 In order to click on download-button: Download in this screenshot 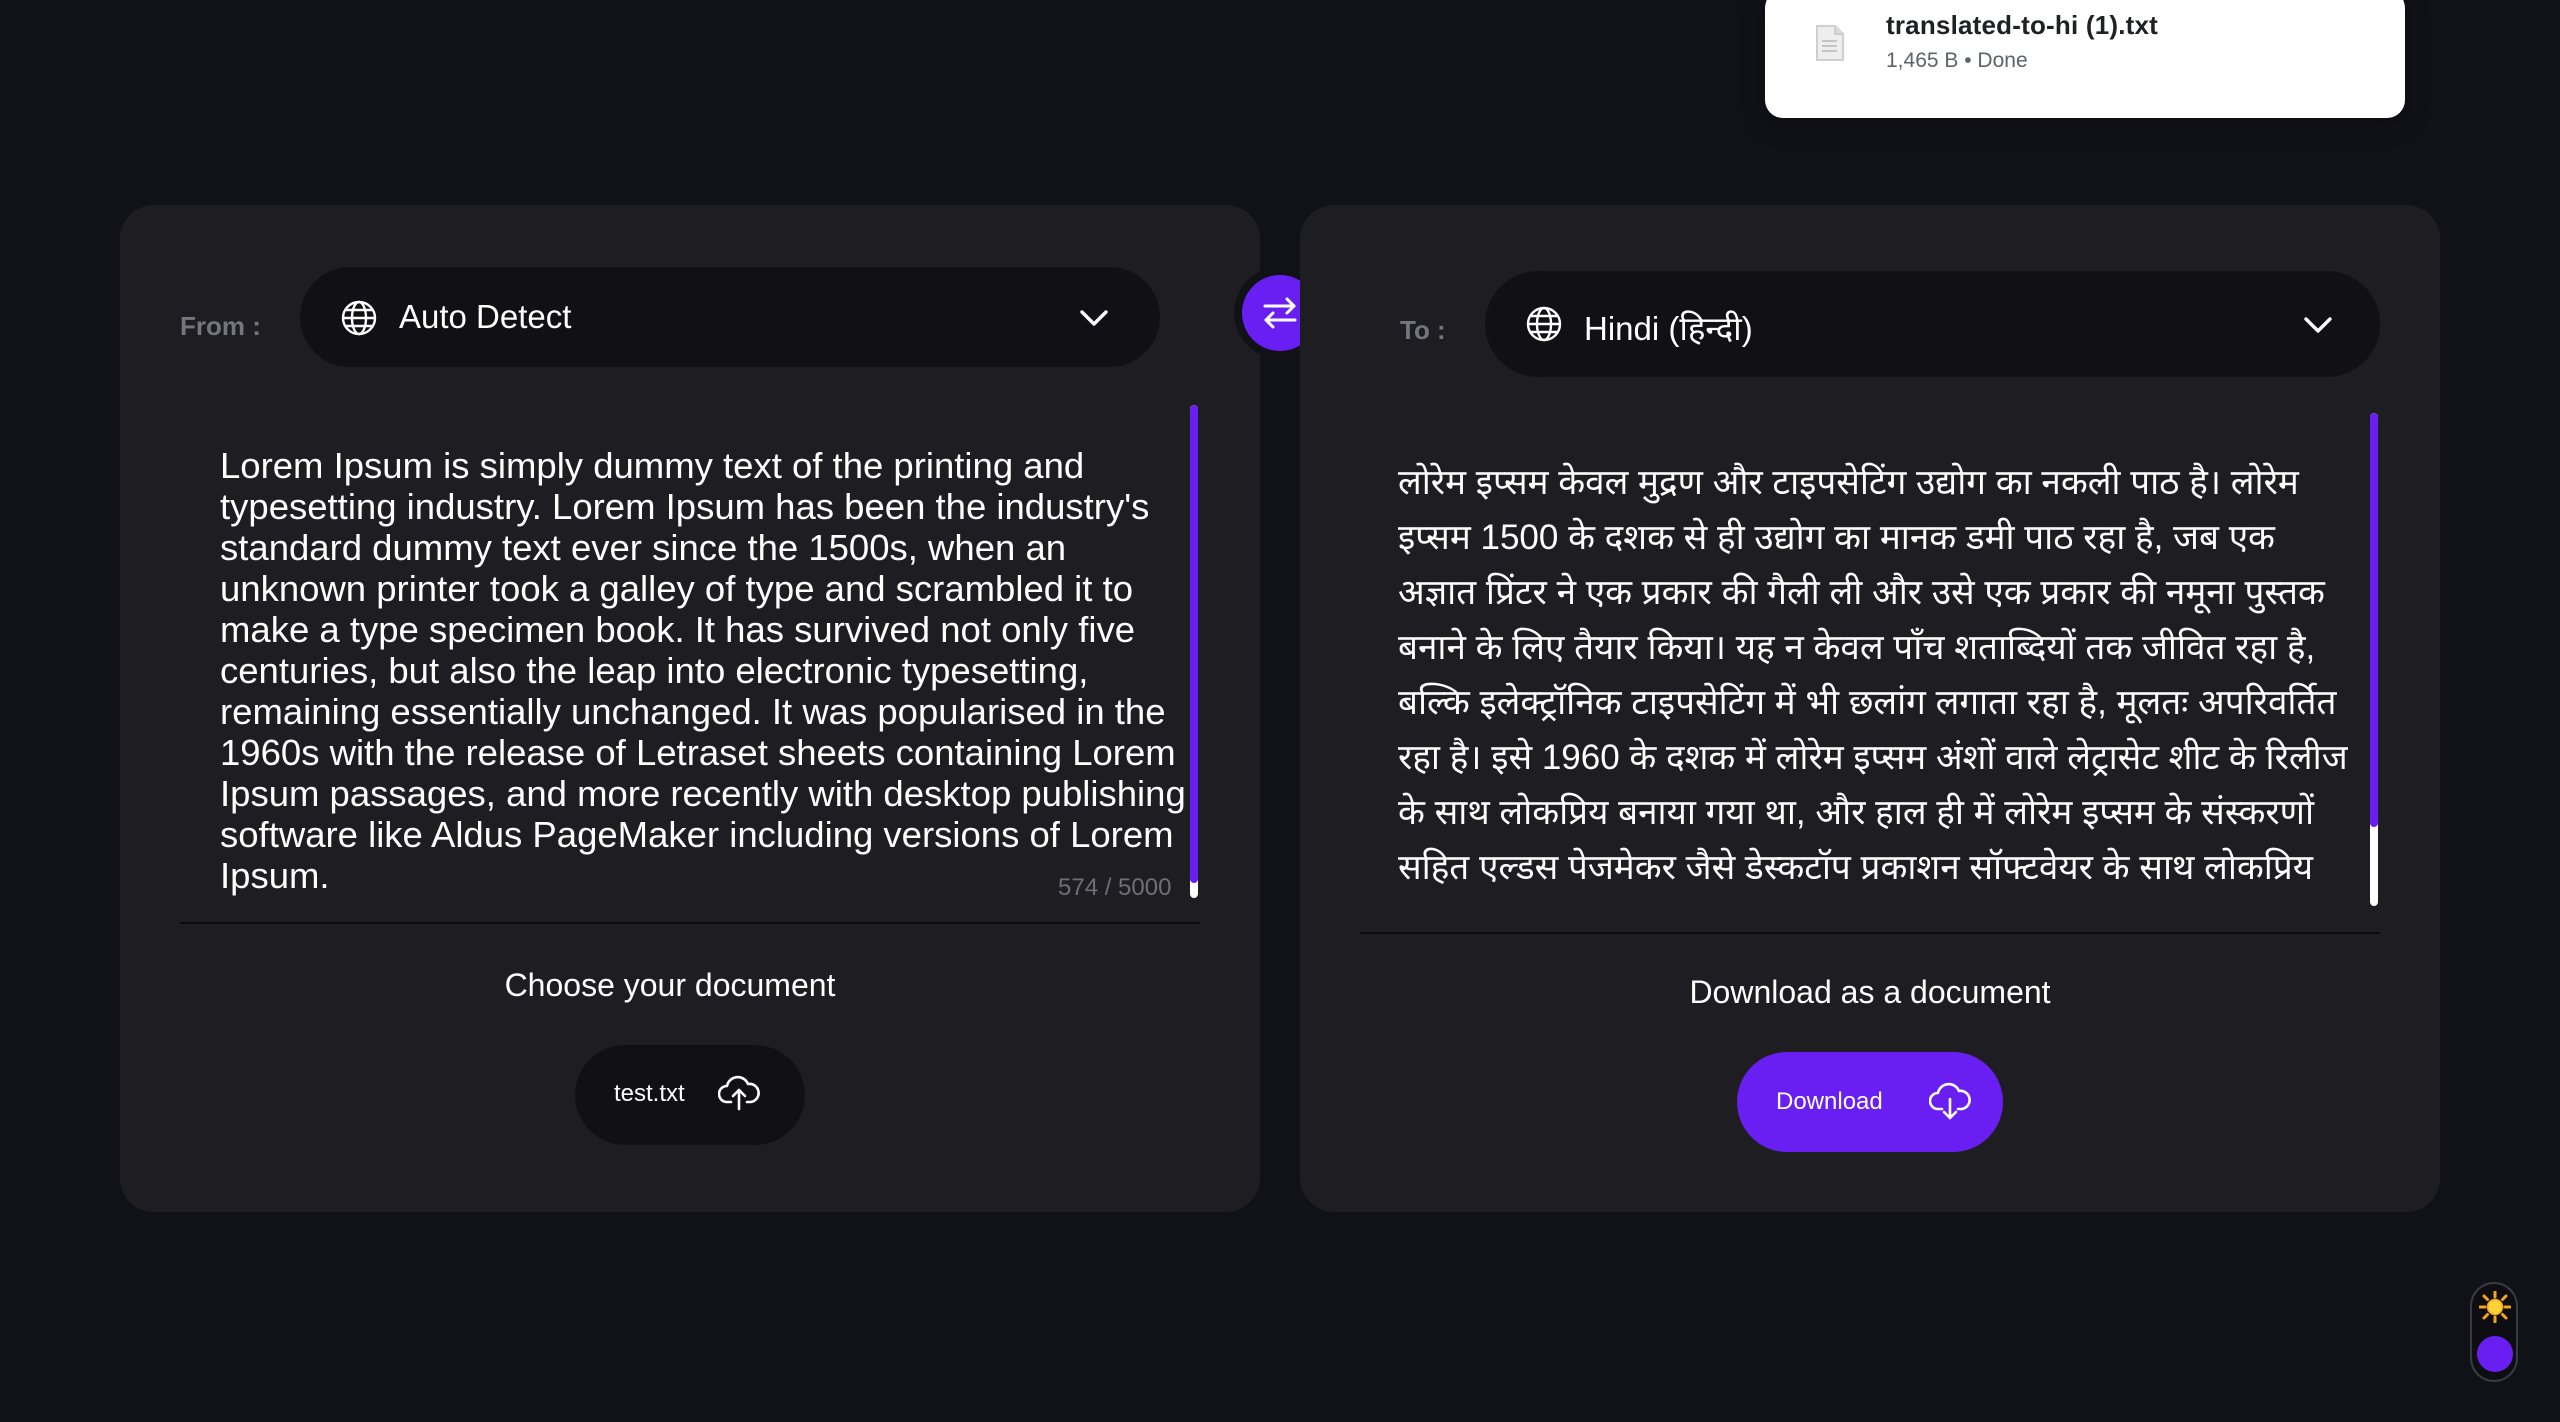, I will do `click(1870, 1102)`.